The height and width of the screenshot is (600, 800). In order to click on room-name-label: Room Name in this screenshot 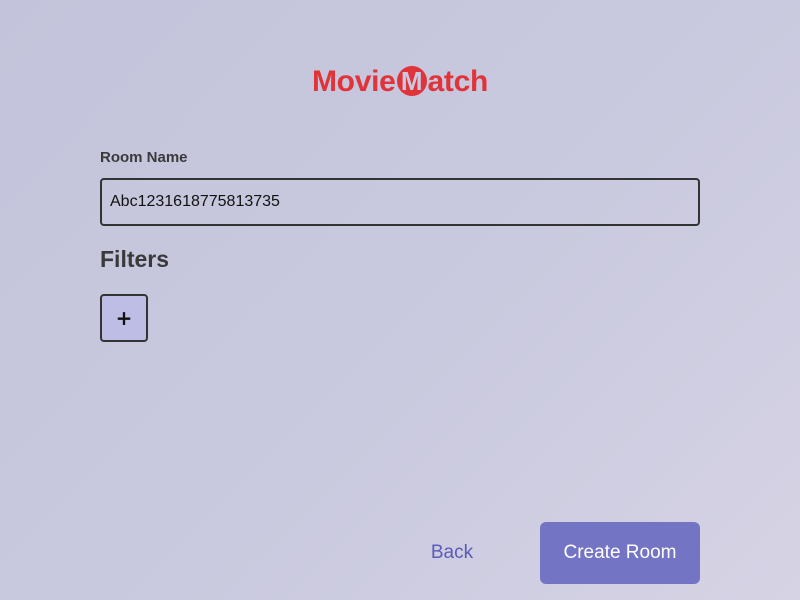, I will do `click(144, 157)`.